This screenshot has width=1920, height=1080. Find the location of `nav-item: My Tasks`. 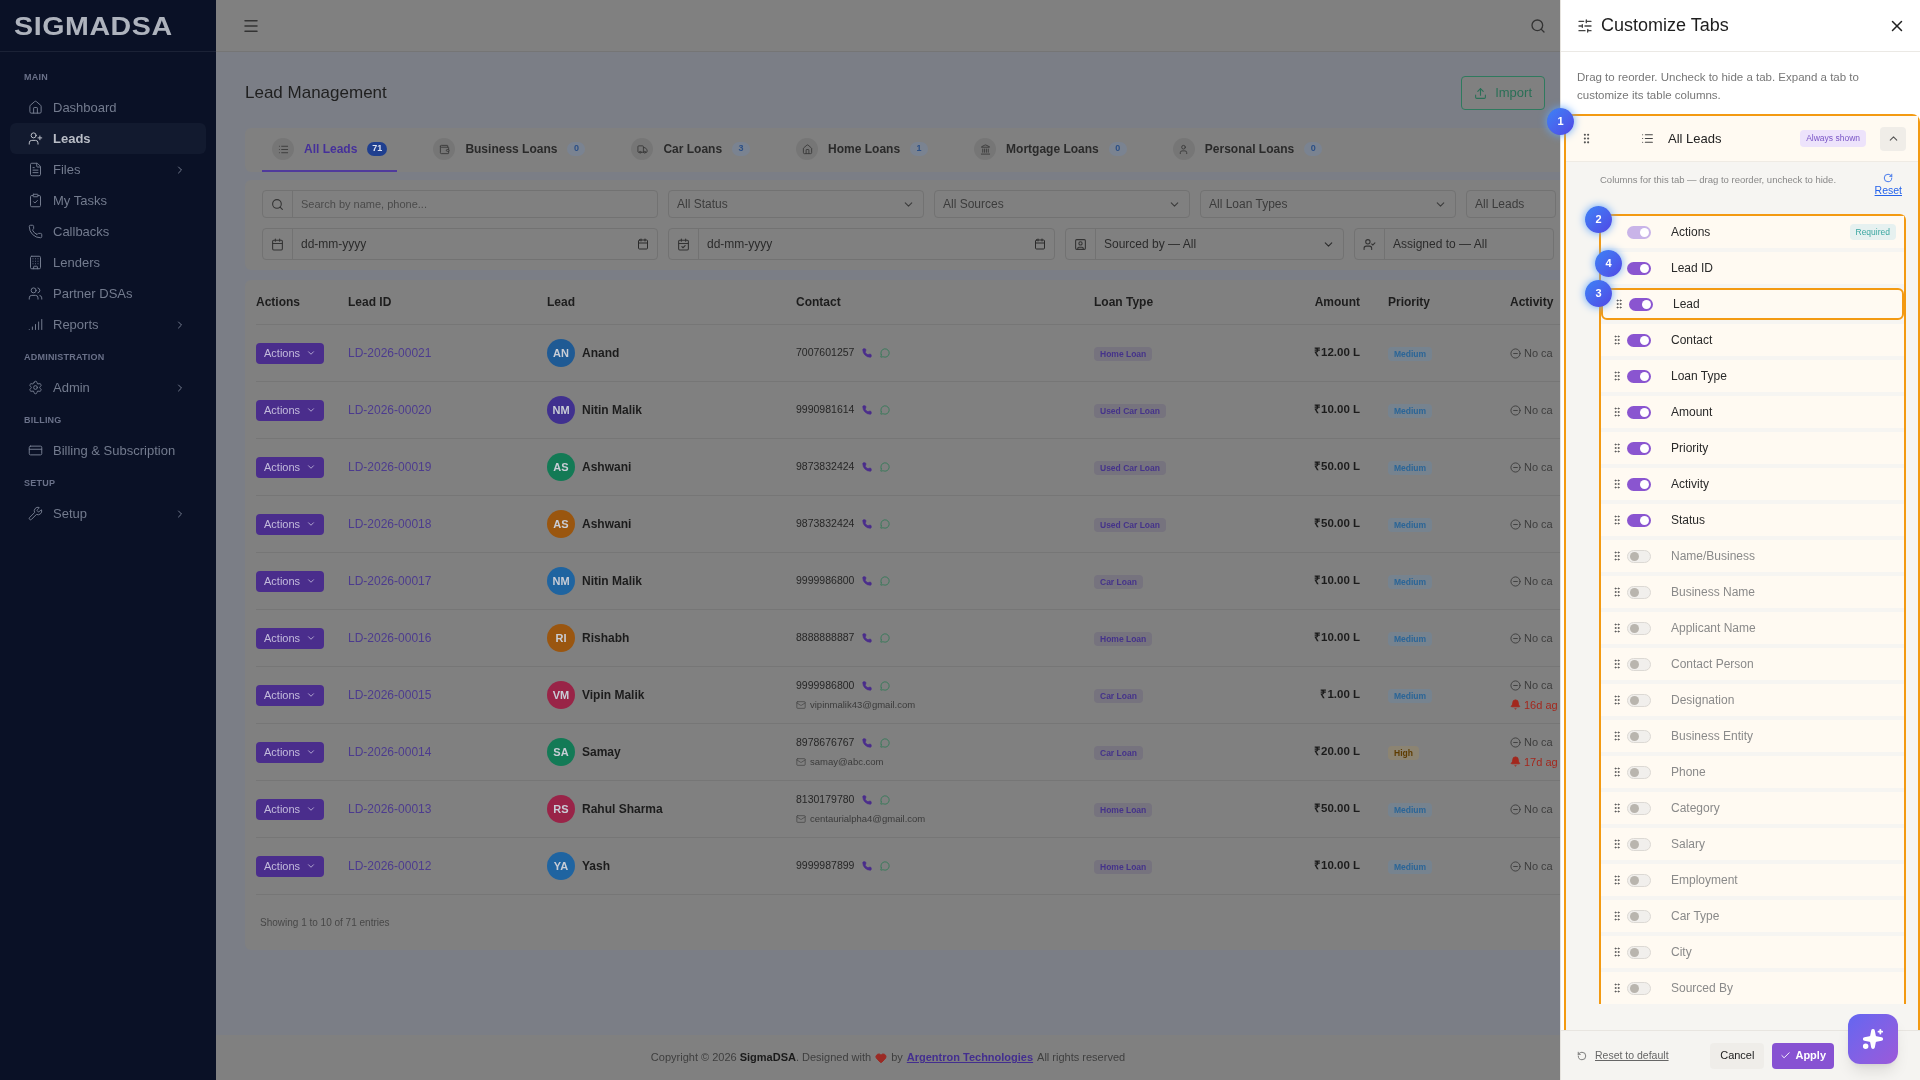

nav-item: My Tasks is located at coordinates (108, 200).